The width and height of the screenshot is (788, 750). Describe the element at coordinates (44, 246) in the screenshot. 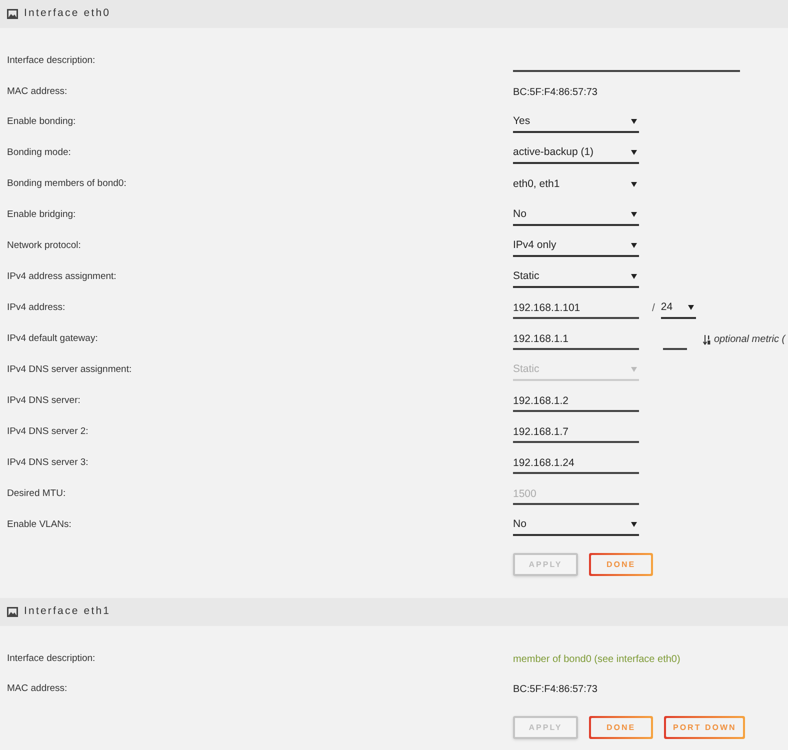

I see `field-label: Network protocol:` at that location.